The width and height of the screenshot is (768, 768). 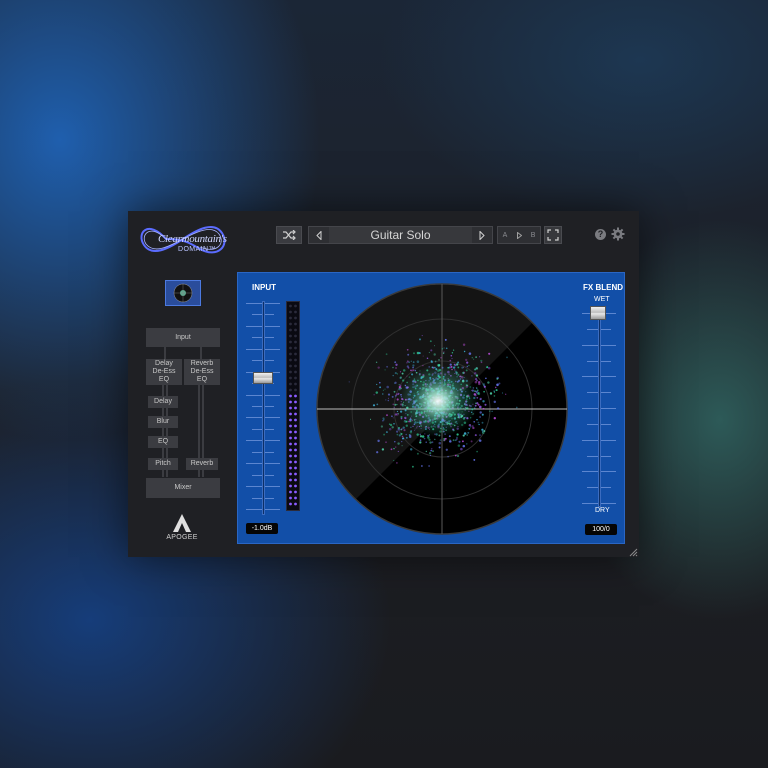 I want to click on help-icon: ?, so click(x=600, y=234).